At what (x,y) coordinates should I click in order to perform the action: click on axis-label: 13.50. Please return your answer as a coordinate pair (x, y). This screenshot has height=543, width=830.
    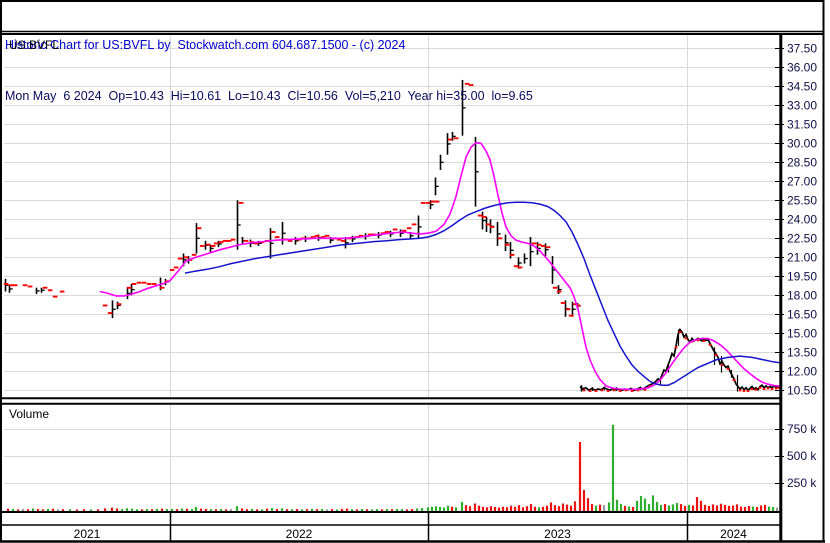
    Looking at the image, I should click on (802, 352).